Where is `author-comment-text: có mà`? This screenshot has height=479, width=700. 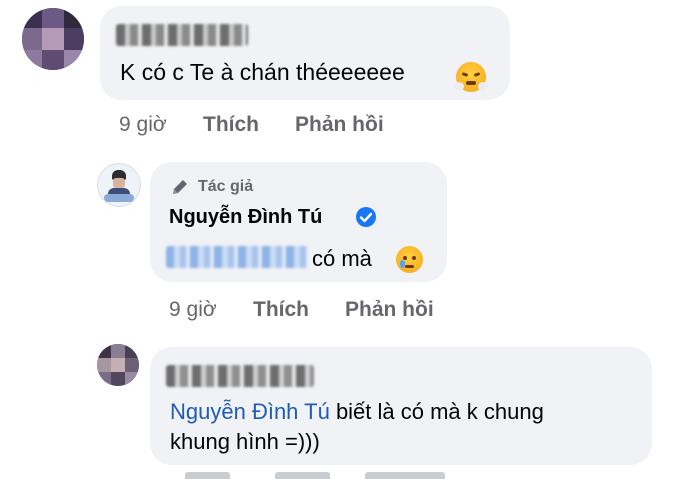
author-comment-text: có mà is located at coordinates (342, 258).